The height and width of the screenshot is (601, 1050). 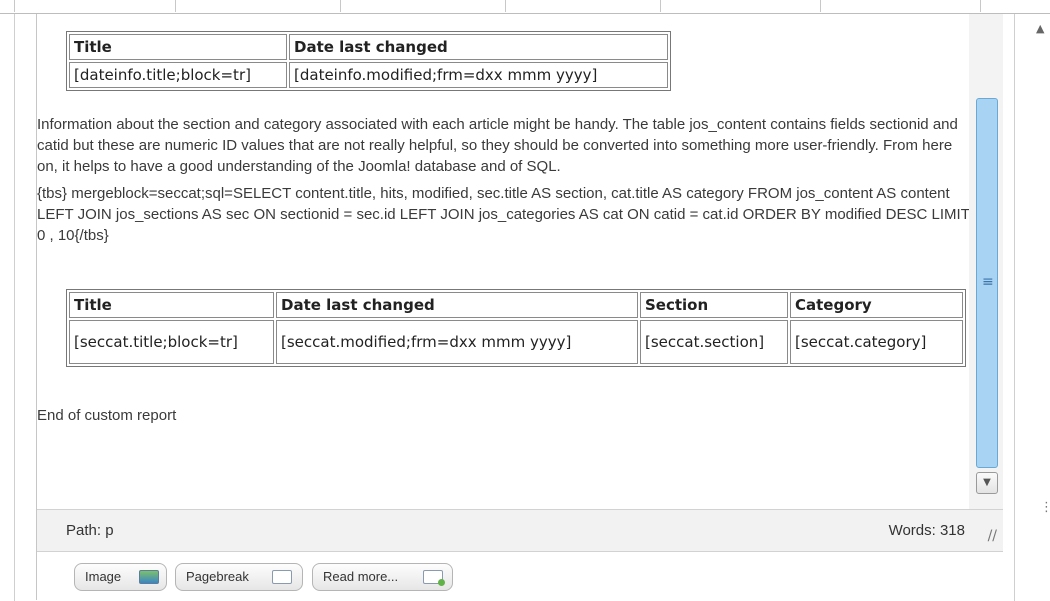 What do you see at coordinates (926, 530) in the screenshot?
I see `word-count: Words: 318` at bounding box center [926, 530].